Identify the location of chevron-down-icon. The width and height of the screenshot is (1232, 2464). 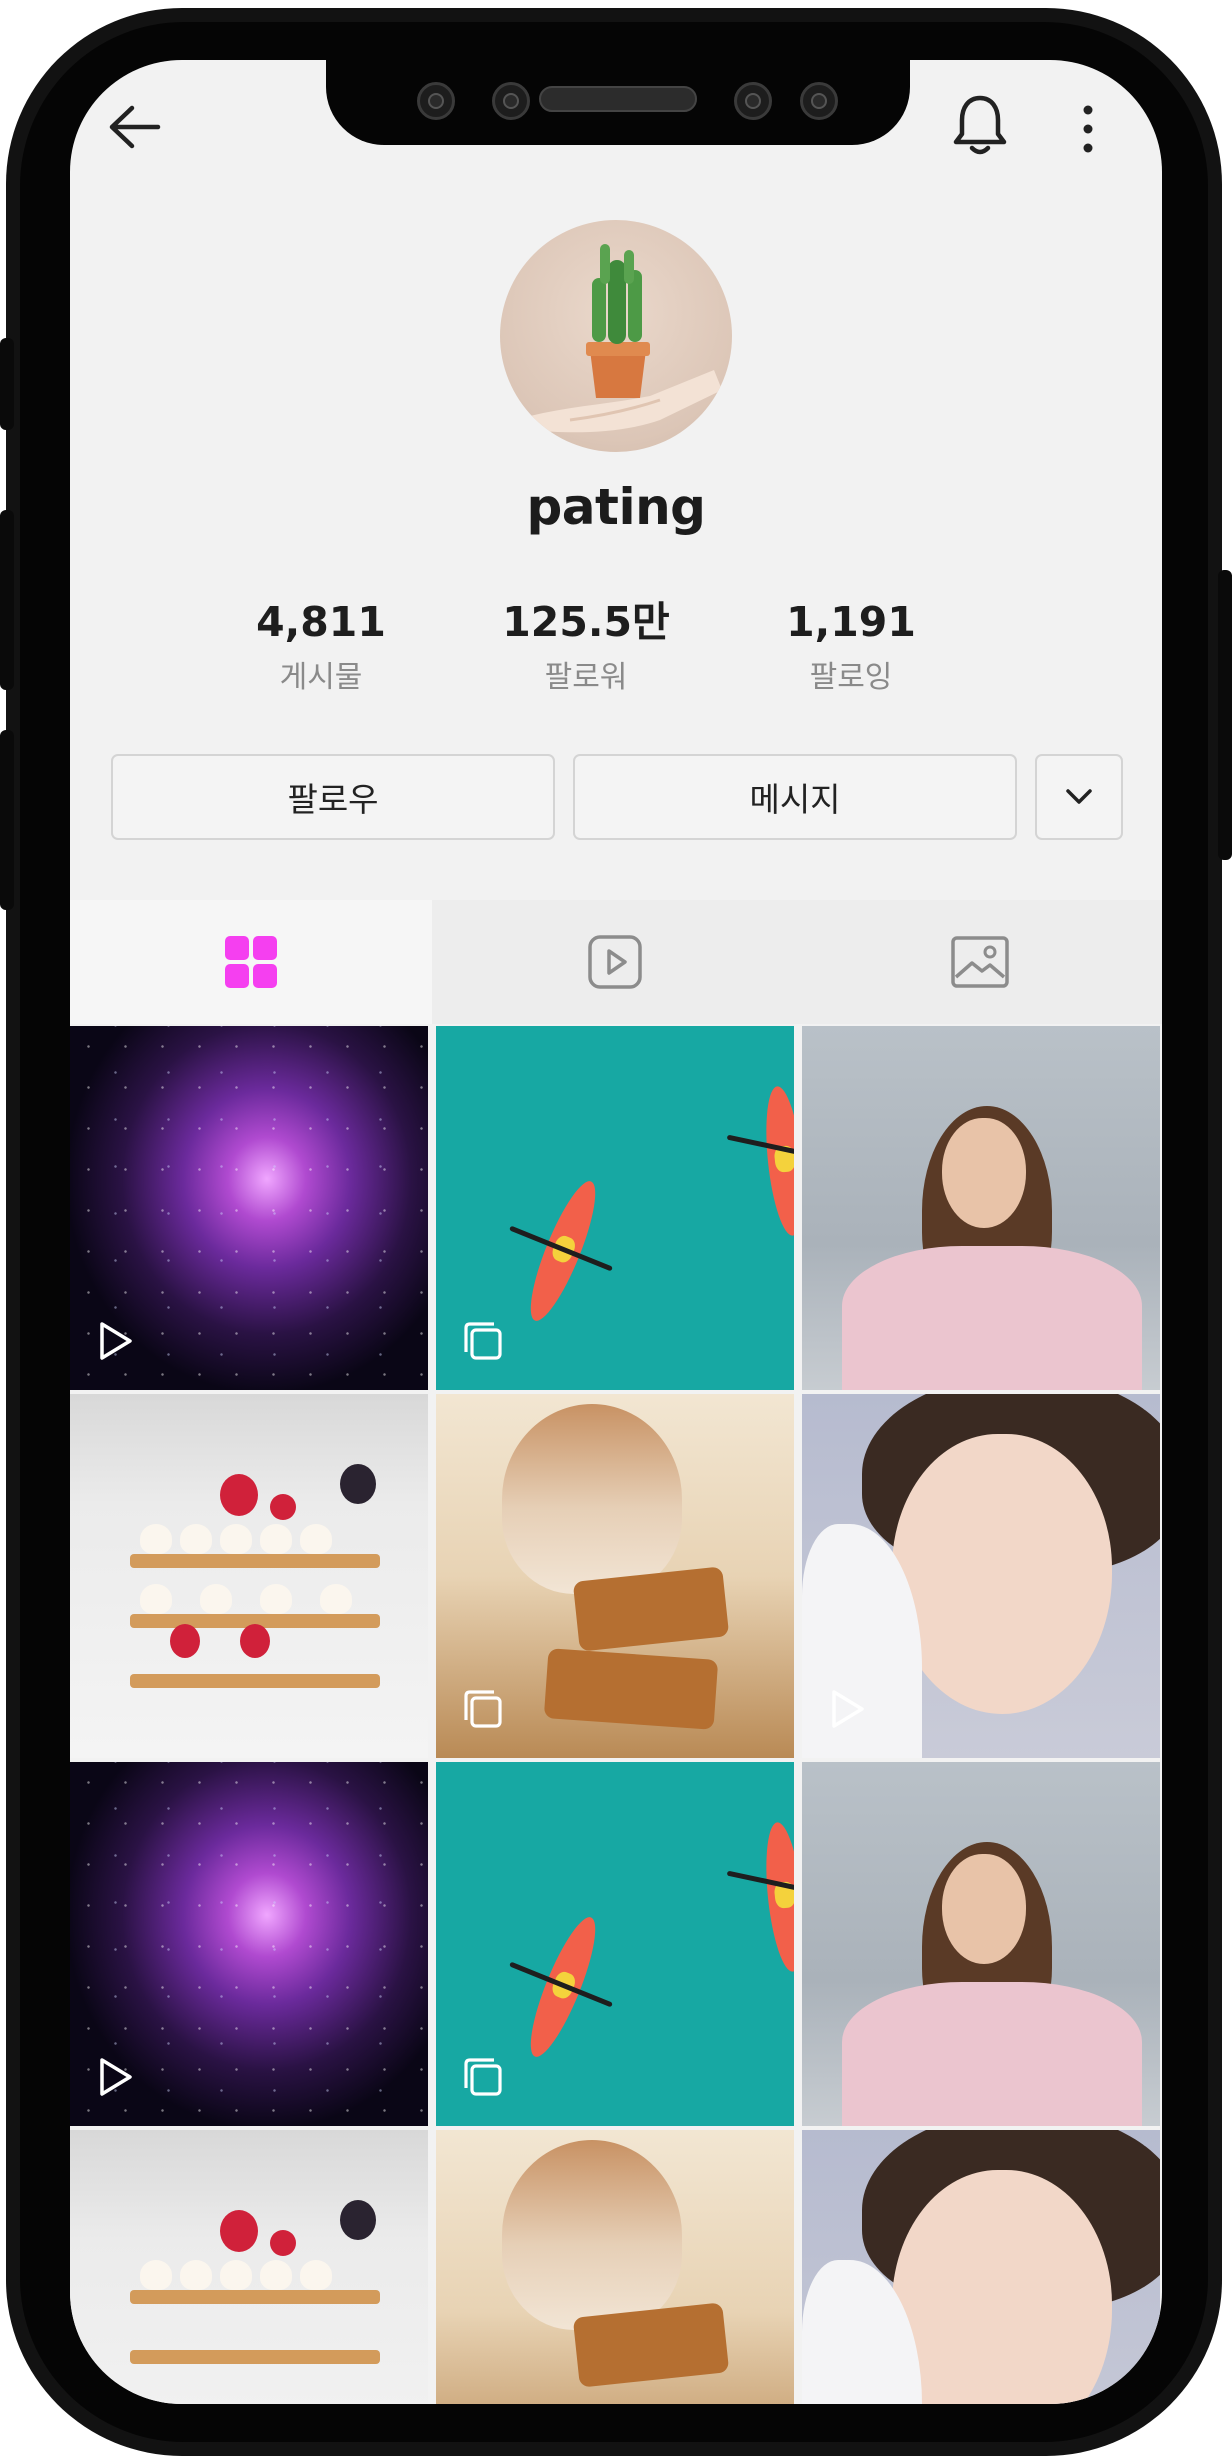
(1079, 796).